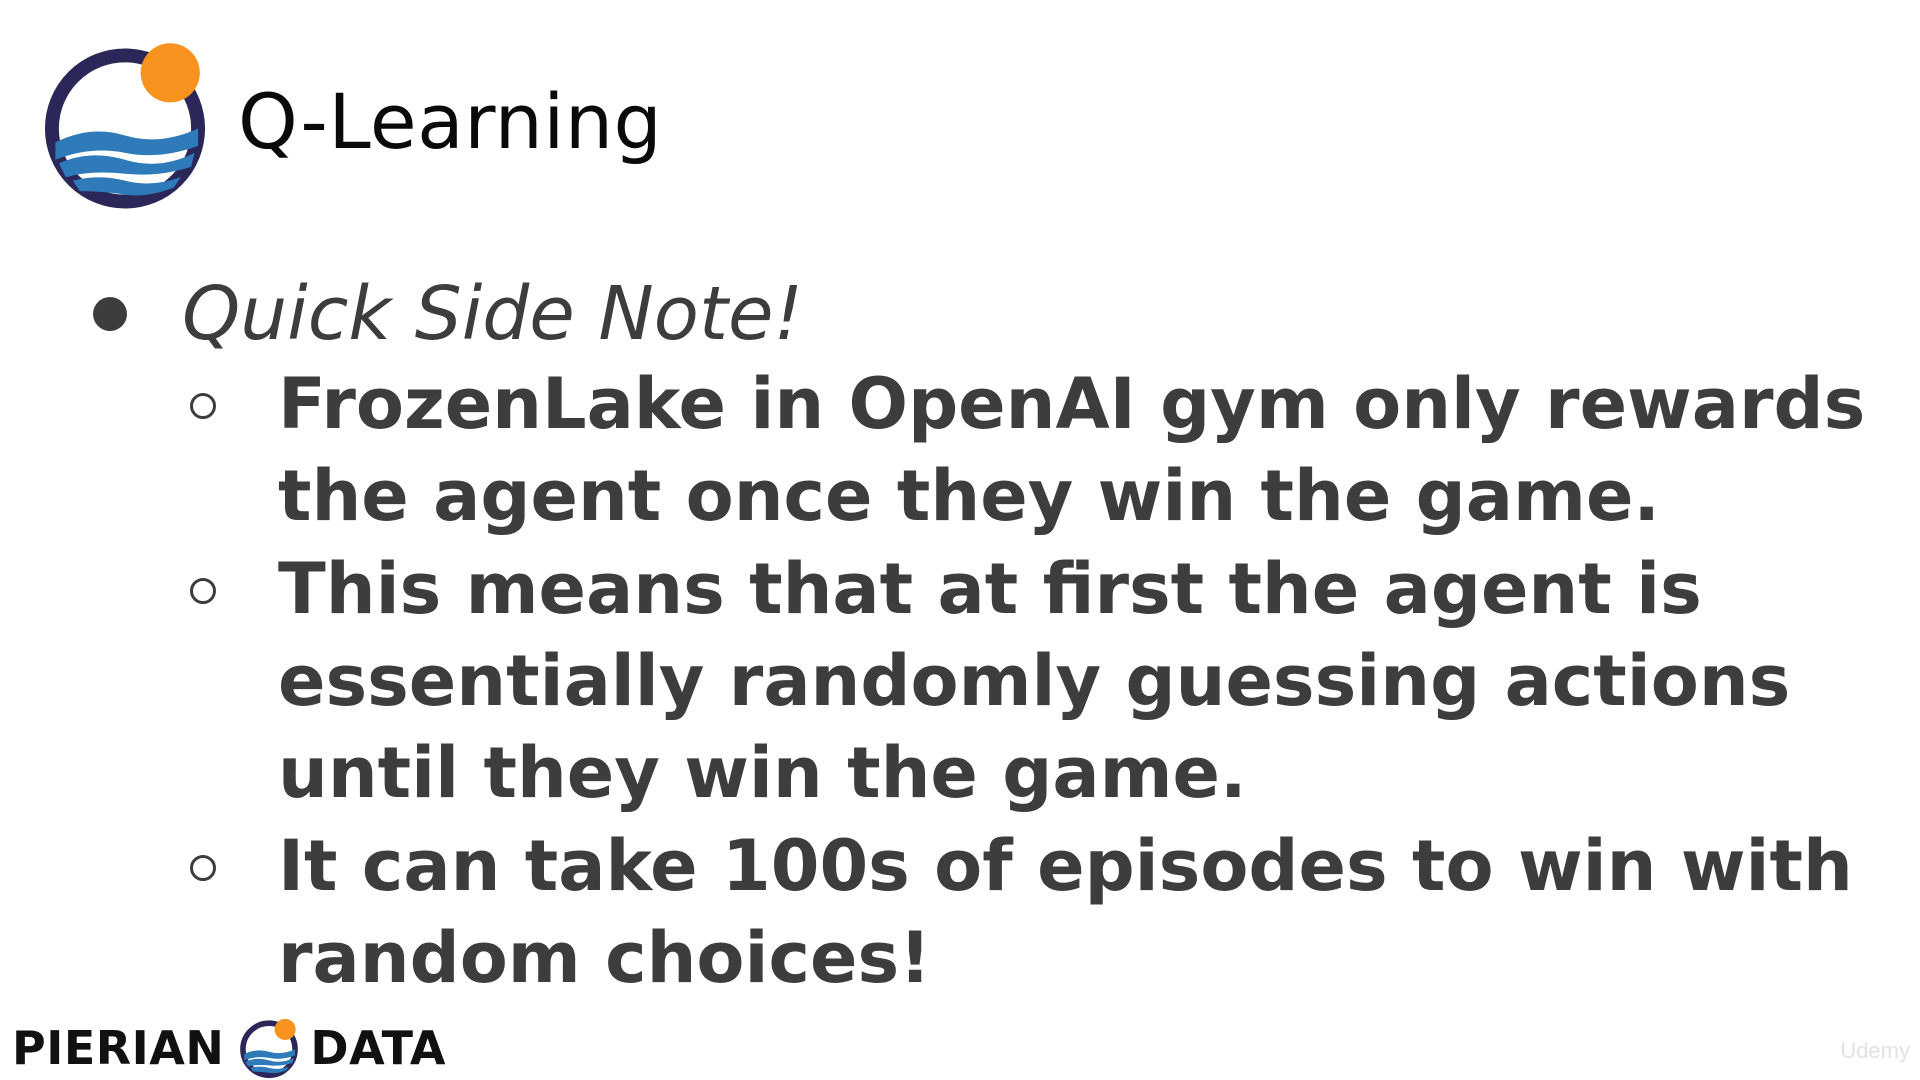  I want to click on sub-bullet-line: until they win the game., so click(762, 773).